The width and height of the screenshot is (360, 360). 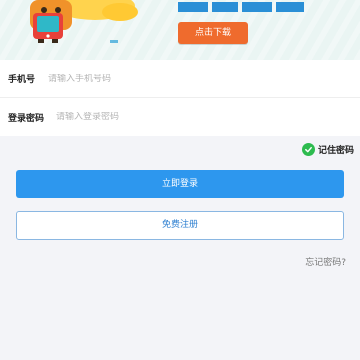 What do you see at coordinates (156, 117) in the screenshot?
I see `password-input` at bounding box center [156, 117].